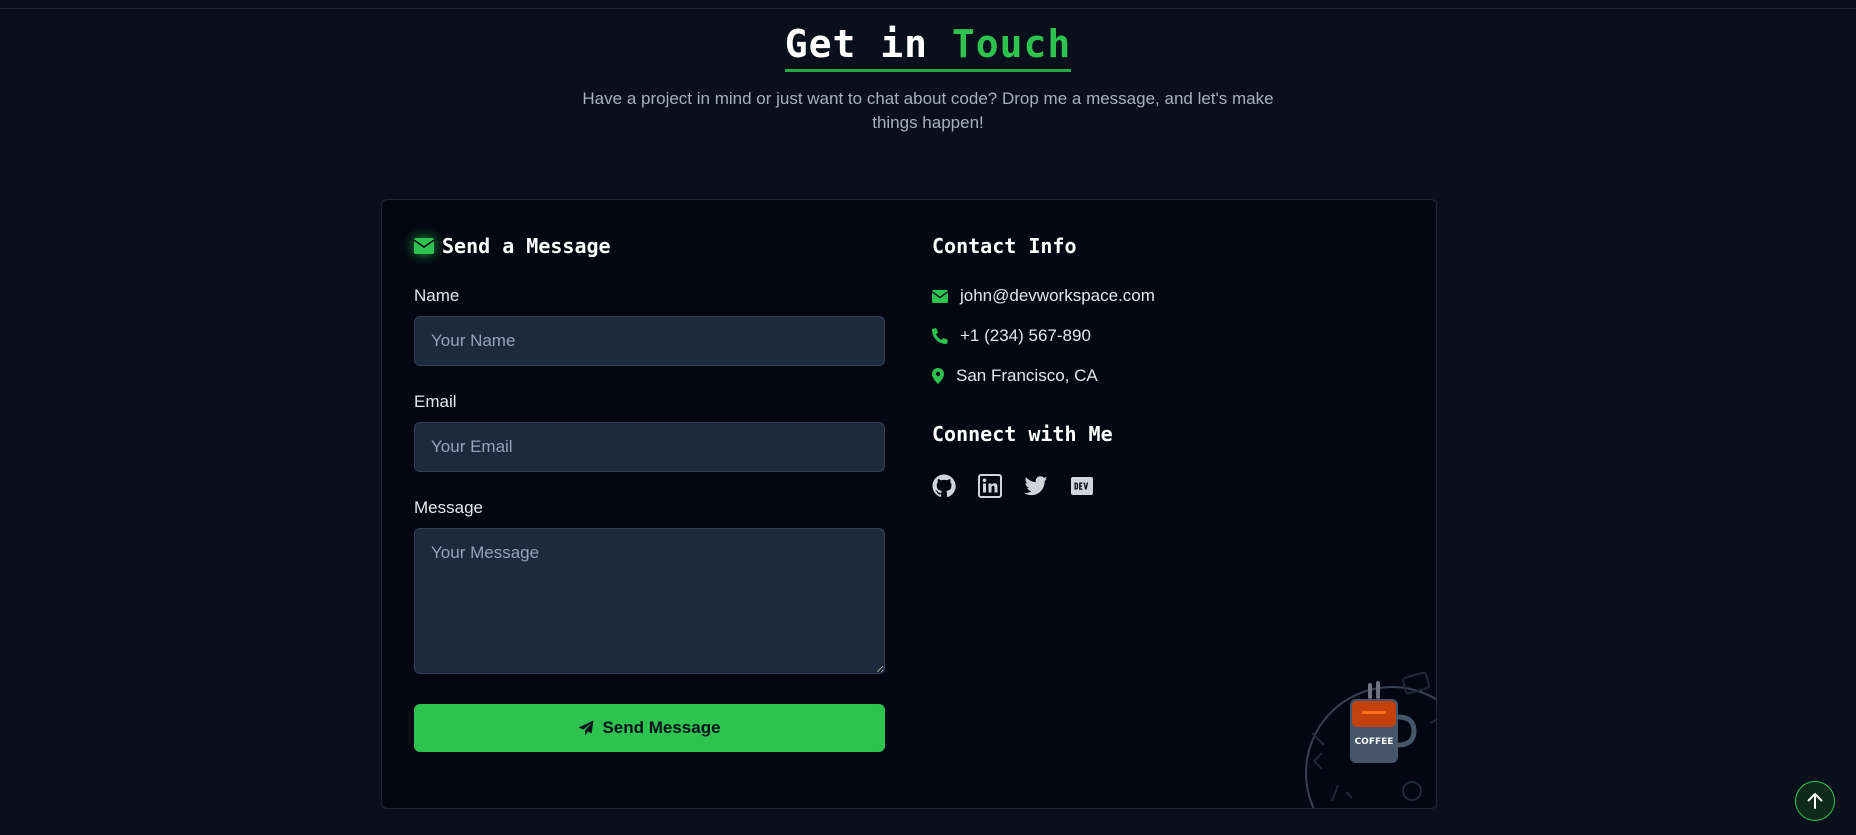  What do you see at coordinates (1004, 246) in the screenshot?
I see `contact-info-title: Contact Info` at bounding box center [1004, 246].